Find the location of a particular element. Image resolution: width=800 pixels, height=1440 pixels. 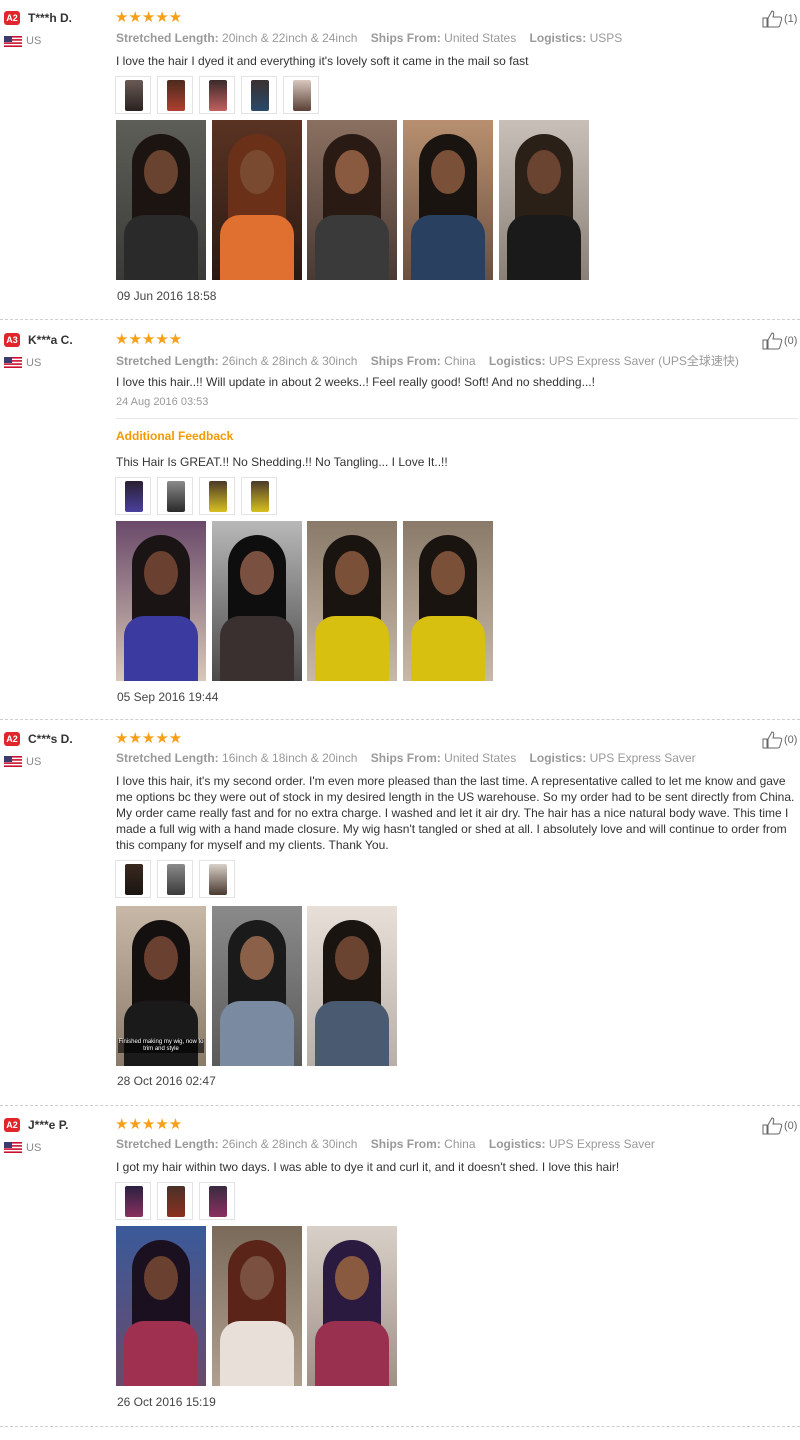

review-date: 05 Sep 2016 19:44 is located at coordinates (168, 697).